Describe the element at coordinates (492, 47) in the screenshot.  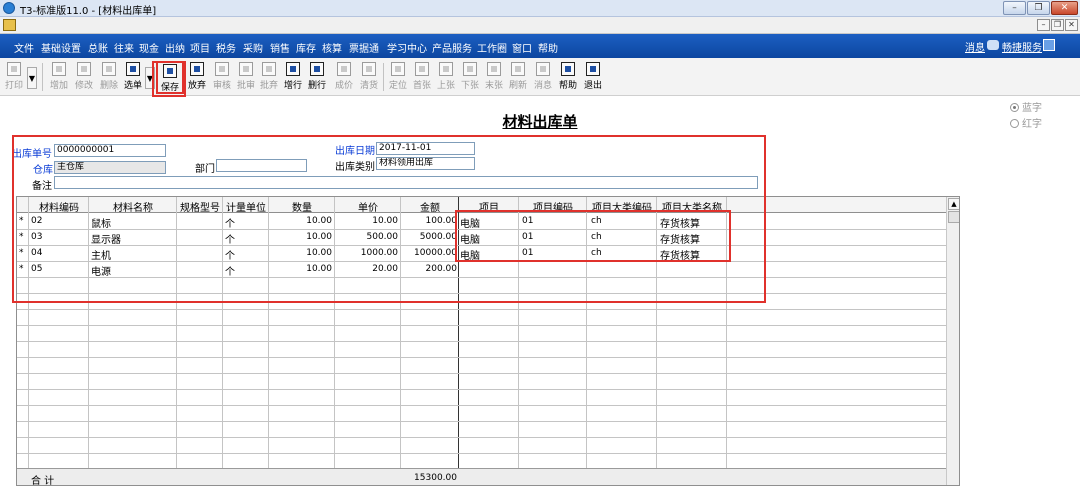
I see `menu-workgroup: 工作圈` at that location.